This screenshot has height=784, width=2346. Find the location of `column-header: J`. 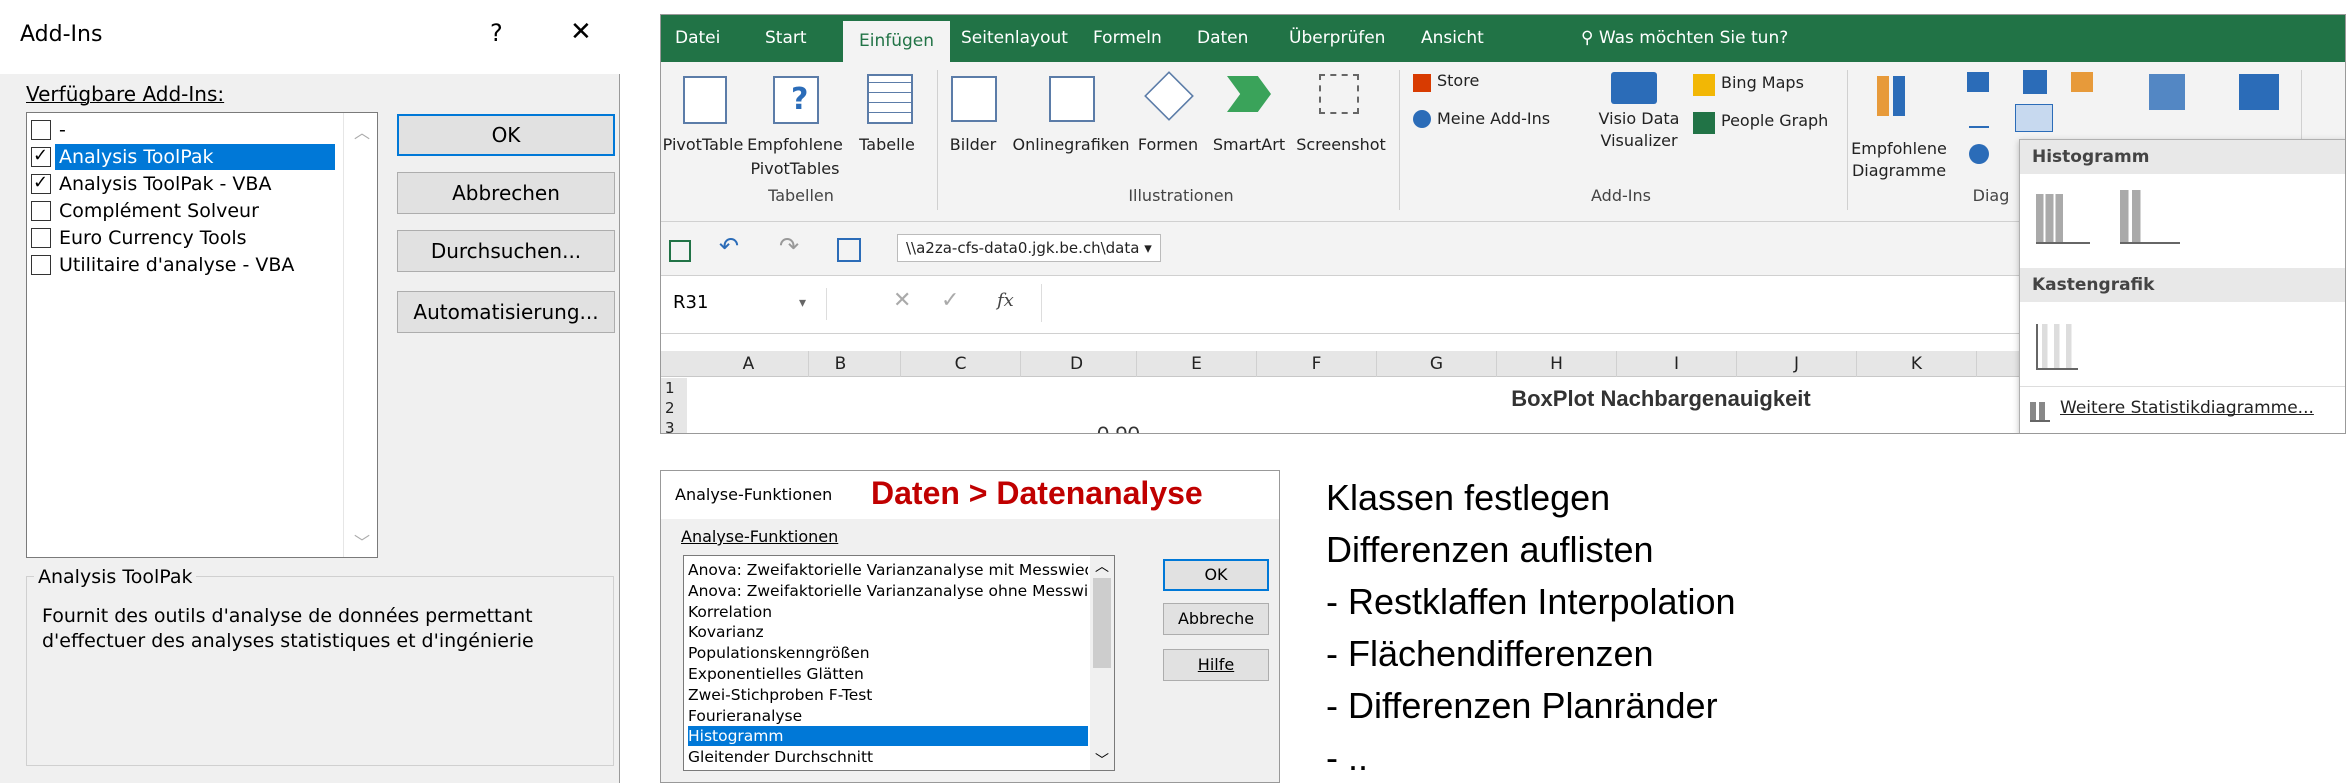

column-header: J is located at coordinates (1797, 364).